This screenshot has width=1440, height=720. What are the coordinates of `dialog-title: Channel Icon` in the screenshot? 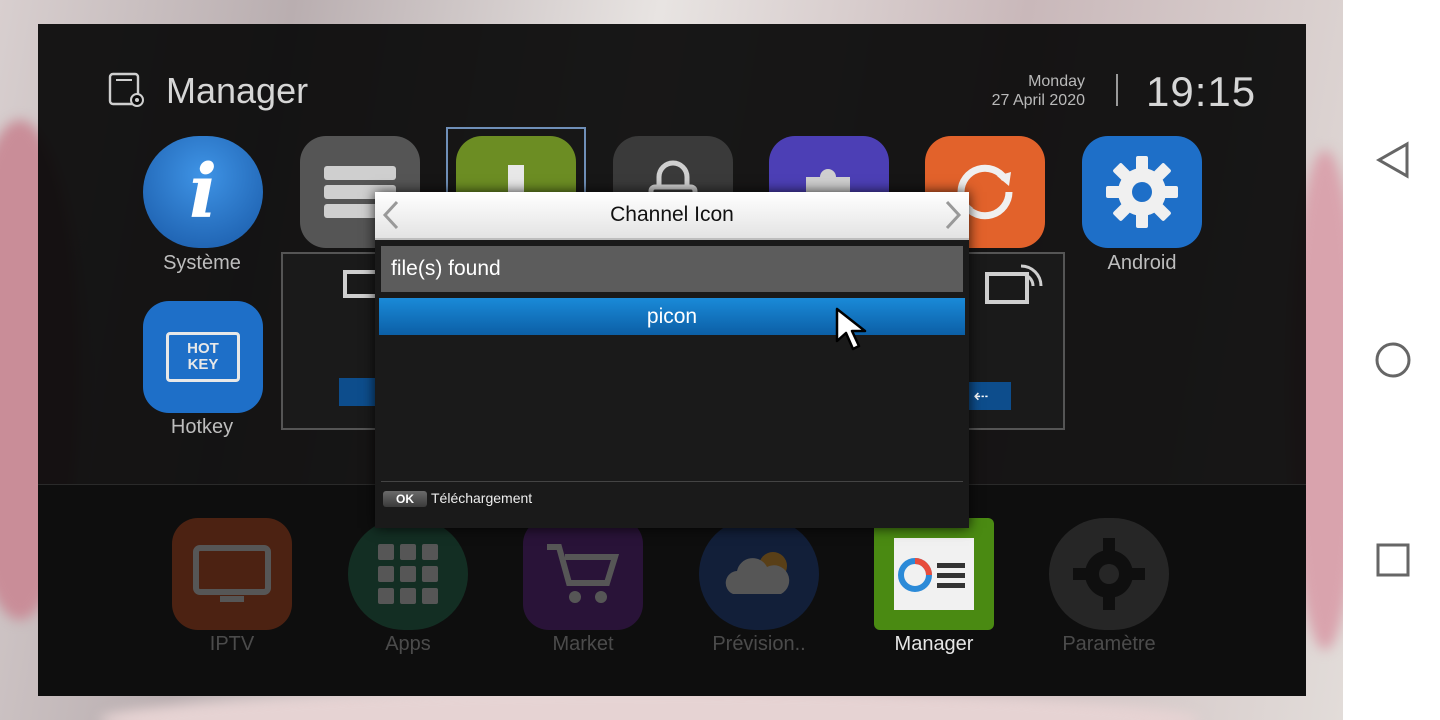 It's located at (672, 214).